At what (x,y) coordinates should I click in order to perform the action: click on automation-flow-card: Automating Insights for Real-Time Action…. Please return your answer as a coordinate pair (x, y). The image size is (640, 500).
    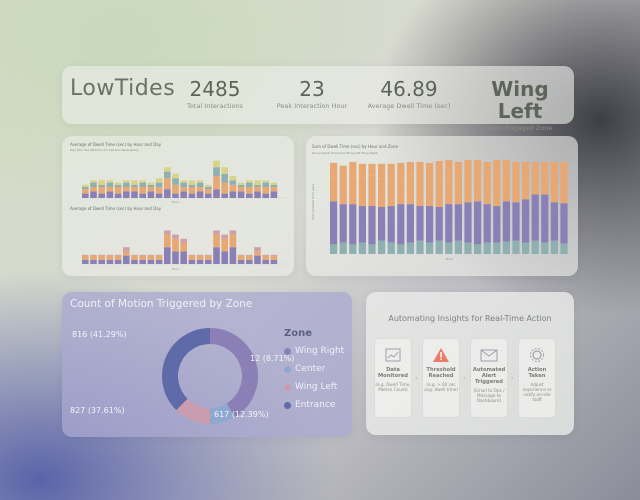
    Looking at the image, I should click on (470, 363).